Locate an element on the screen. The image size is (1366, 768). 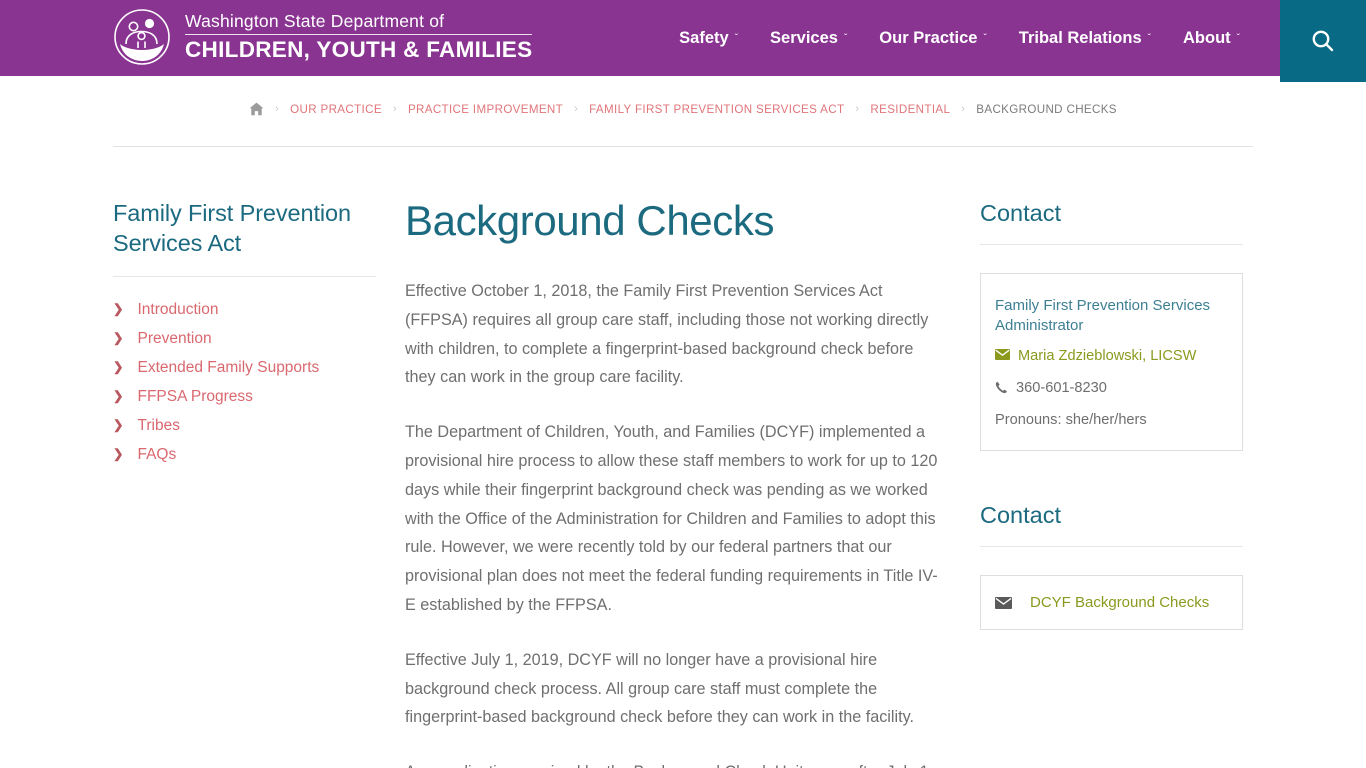
nav-item-services: Services ˇ is located at coordinates (808, 38).